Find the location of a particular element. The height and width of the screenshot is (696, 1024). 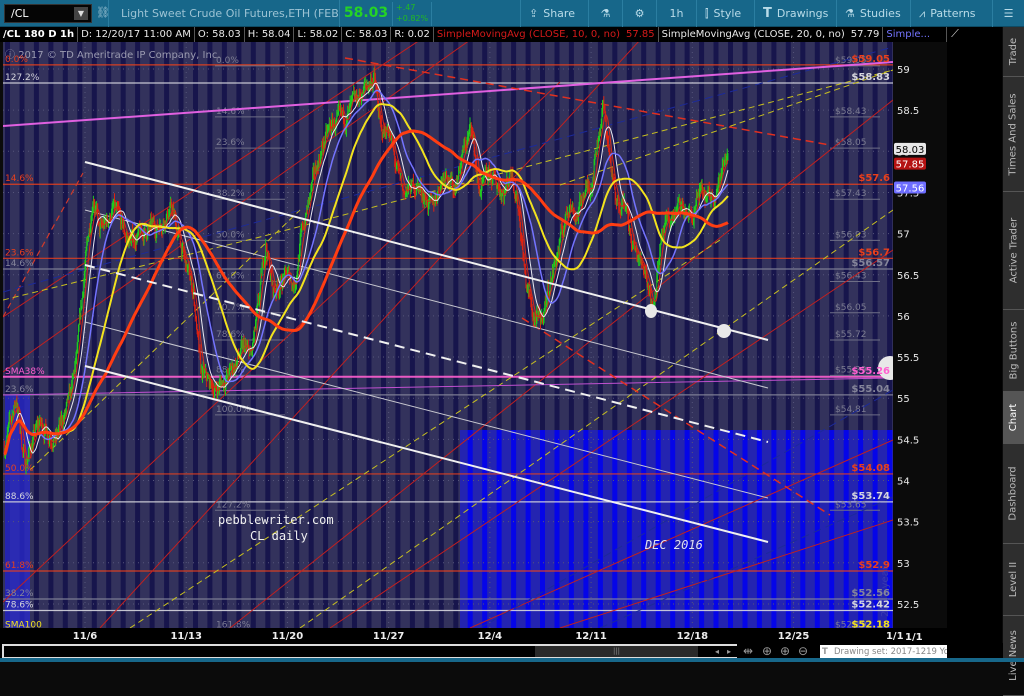

status-strip is located at coordinates (512, 660).